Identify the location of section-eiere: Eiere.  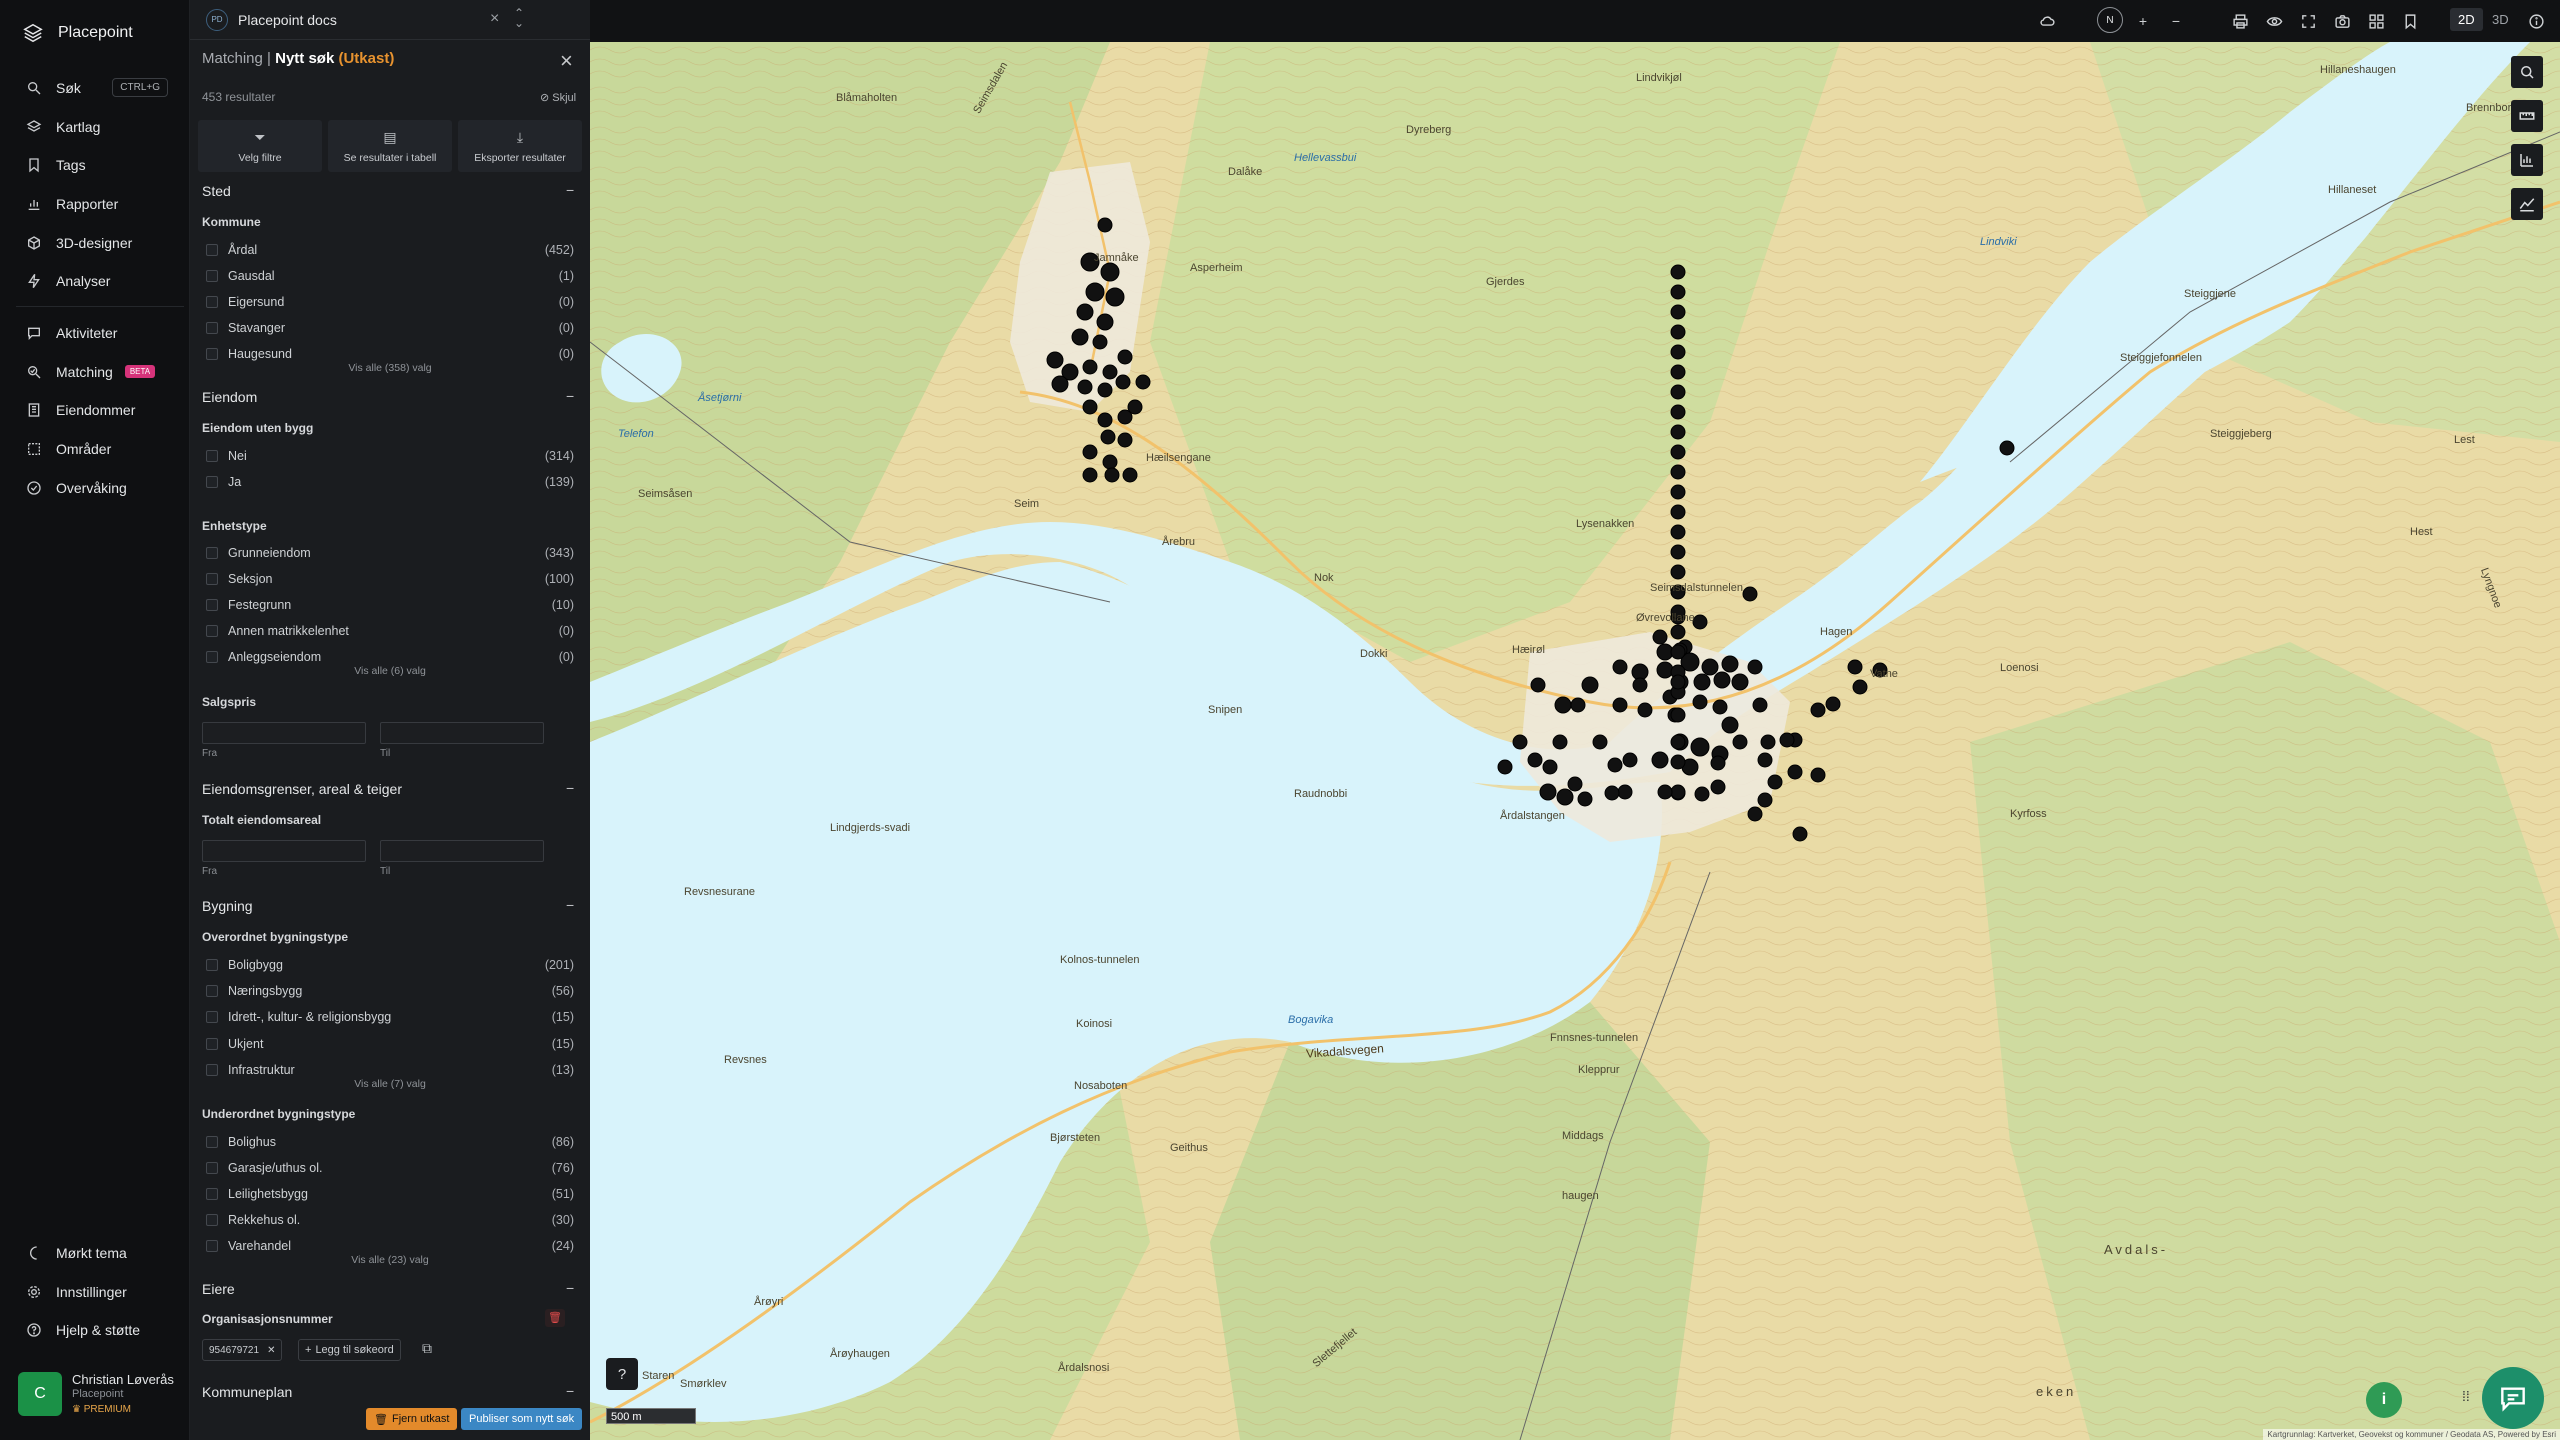
(218, 1289).